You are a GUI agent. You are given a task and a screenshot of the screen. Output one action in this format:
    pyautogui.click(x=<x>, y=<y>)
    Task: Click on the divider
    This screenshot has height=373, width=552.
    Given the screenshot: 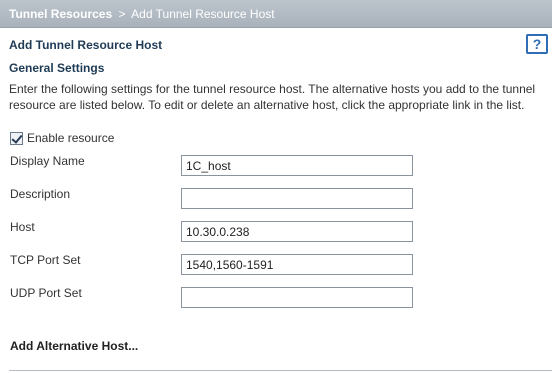 What is the action you would take?
    pyautogui.click(x=280, y=370)
    